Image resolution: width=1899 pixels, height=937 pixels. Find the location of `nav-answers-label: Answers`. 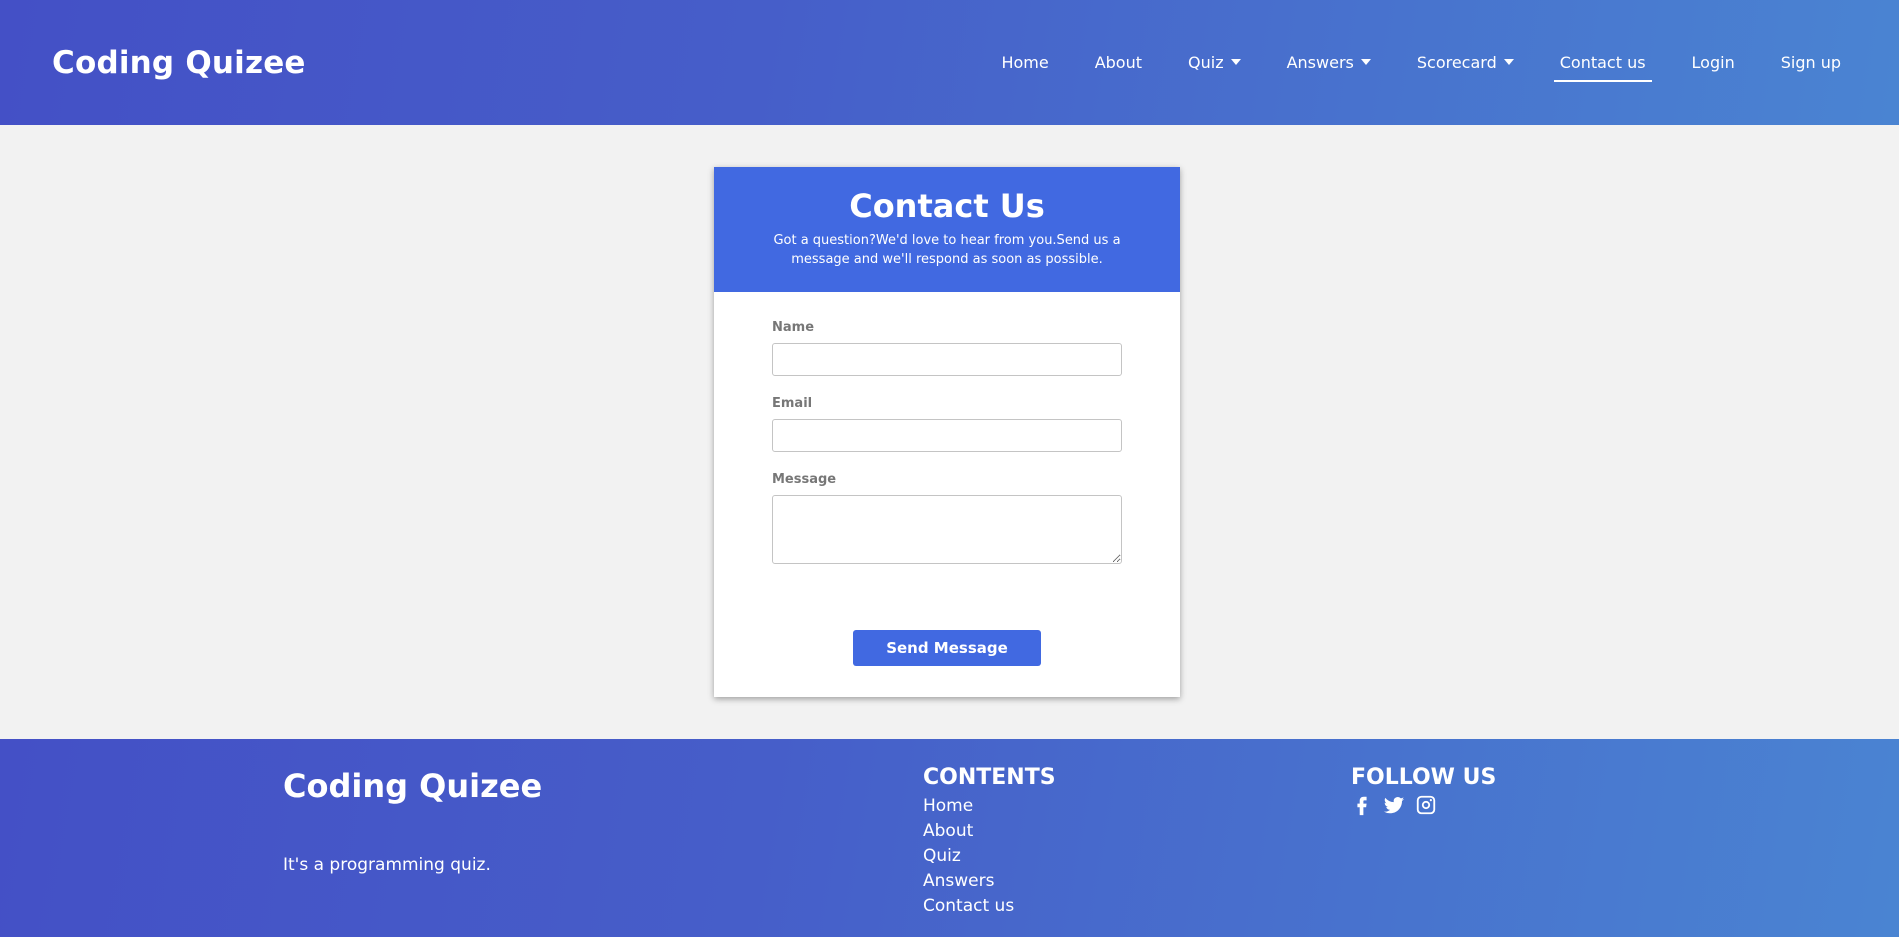

nav-answers-label: Answers is located at coordinates (1320, 62).